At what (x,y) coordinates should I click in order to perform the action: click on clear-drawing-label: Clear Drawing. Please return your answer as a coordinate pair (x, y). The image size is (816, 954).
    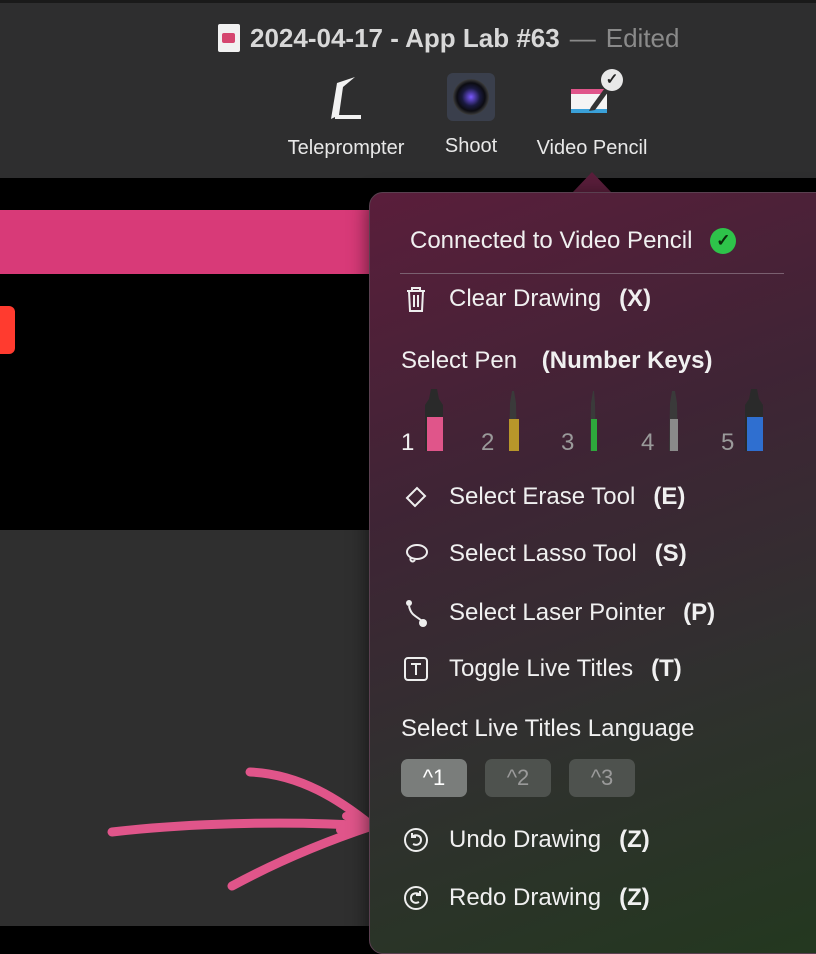
    Looking at the image, I should click on (525, 298).